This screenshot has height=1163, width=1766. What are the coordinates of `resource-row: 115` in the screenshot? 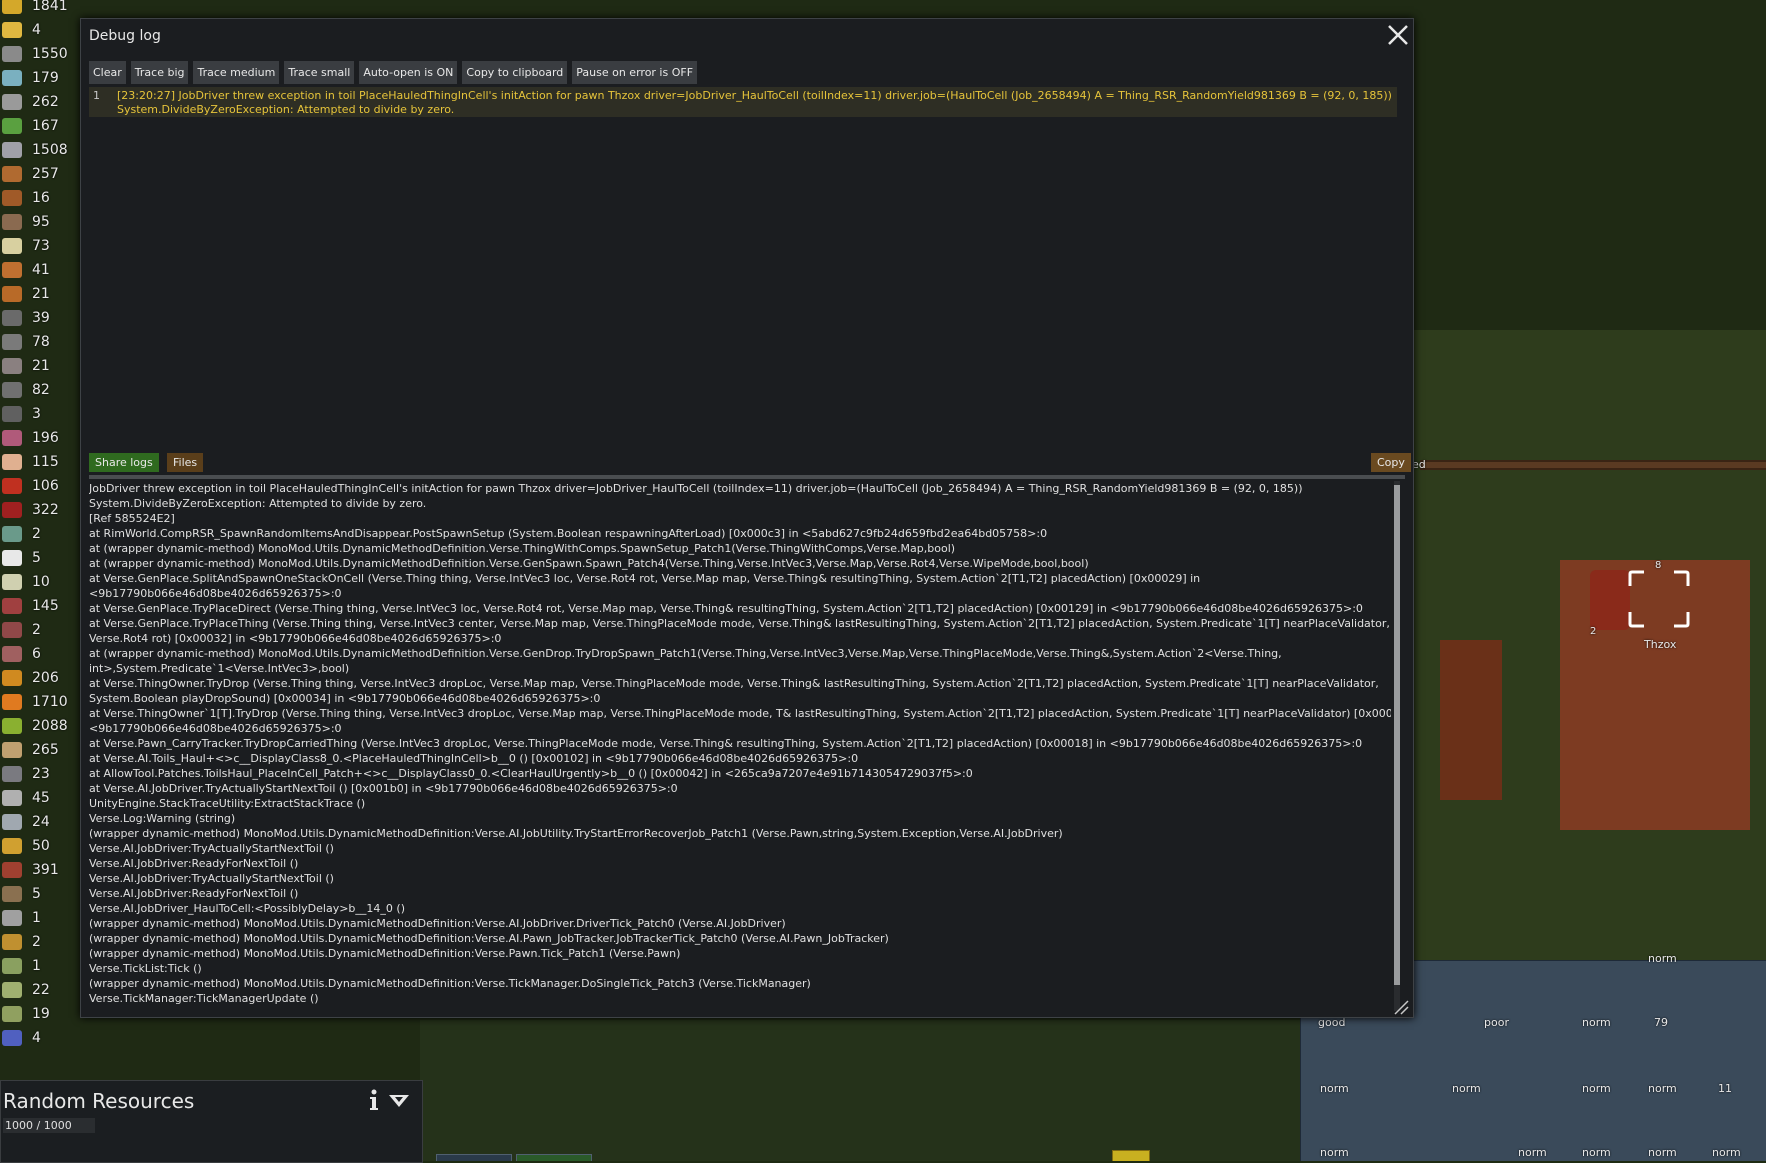 It's located at (29, 462).